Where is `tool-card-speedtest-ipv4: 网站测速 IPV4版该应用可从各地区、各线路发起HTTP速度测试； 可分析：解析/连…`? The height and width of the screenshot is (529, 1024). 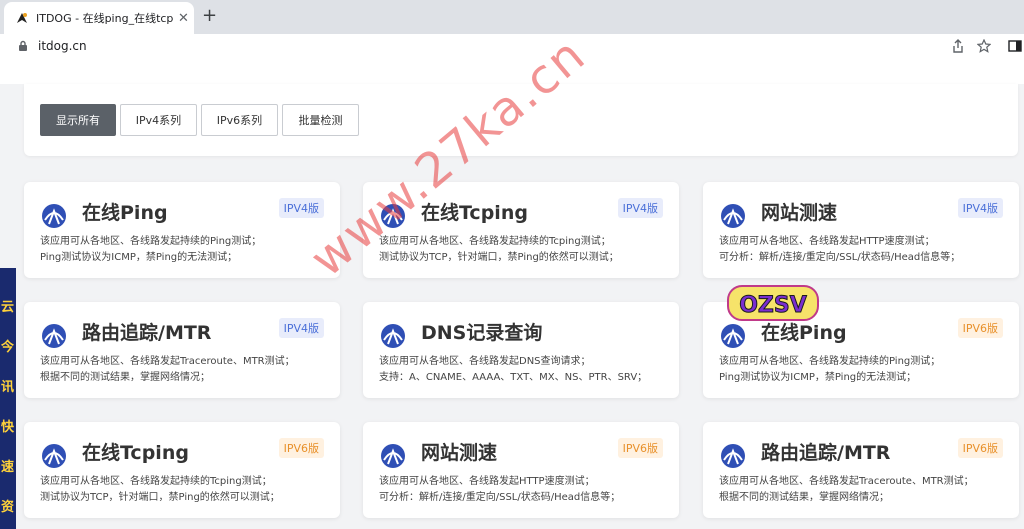
tool-card-speedtest-ipv4: 网站测速 IPV4版该应用可从各地区、各线路发起HTTP速度测试； 可分析：解析/连… is located at coordinates (861, 230).